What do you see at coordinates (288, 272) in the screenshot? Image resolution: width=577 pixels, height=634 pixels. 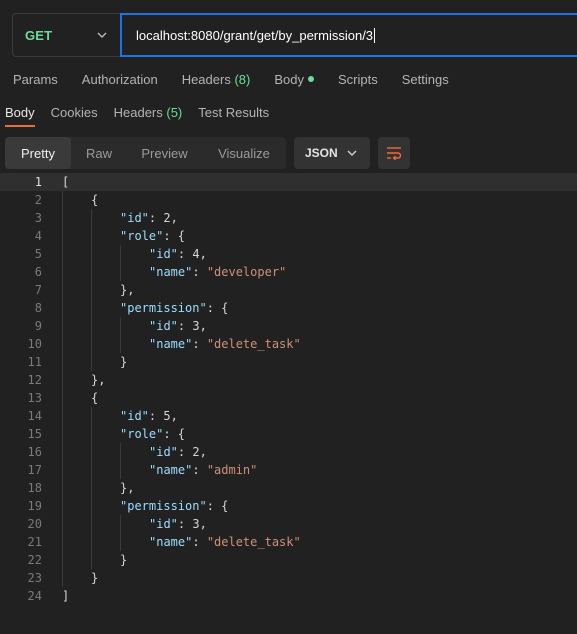 I see `code-line: 6 "name": "developer"` at bounding box center [288, 272].